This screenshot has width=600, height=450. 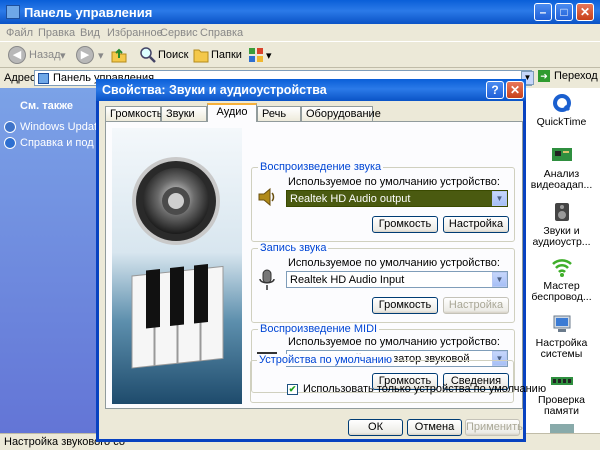 What do you see at coordinates (50, 260) in the screenshot?
I see `see-also-pane: См. также Windows Updat Справка и под` at bounding box center [50, 260].